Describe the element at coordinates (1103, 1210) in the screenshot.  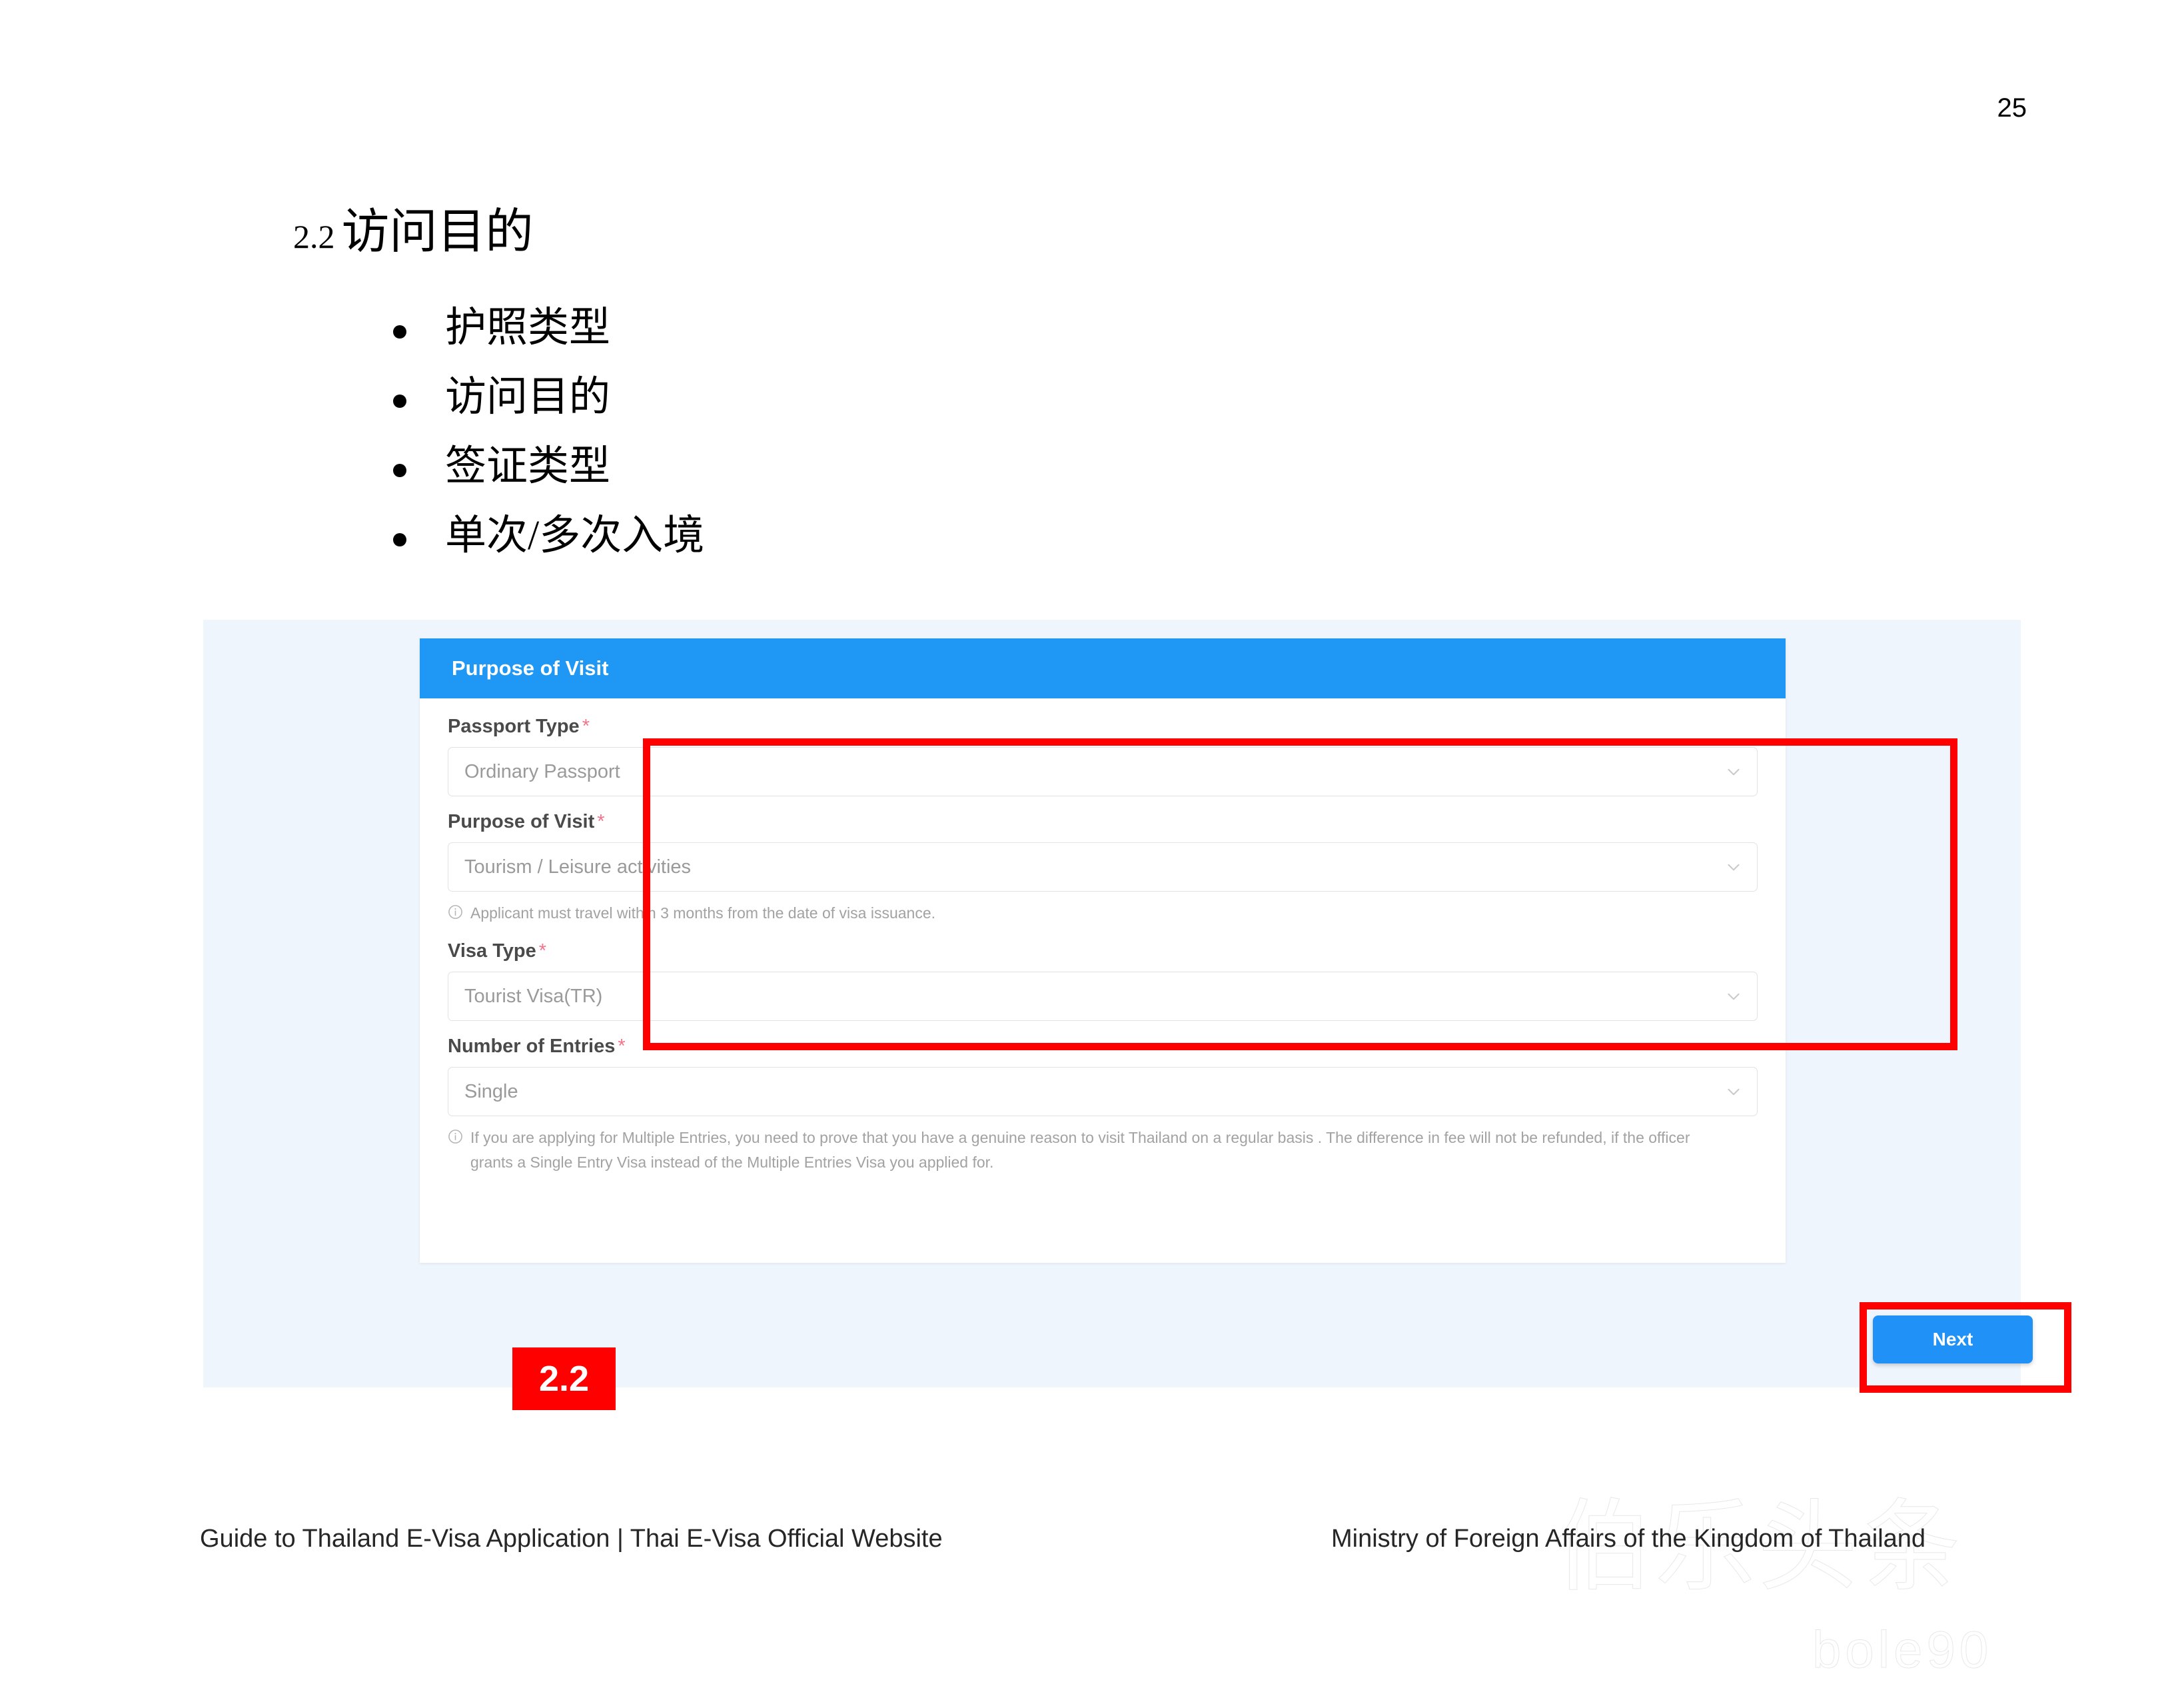
I see `card-footer-spacer` at that location.